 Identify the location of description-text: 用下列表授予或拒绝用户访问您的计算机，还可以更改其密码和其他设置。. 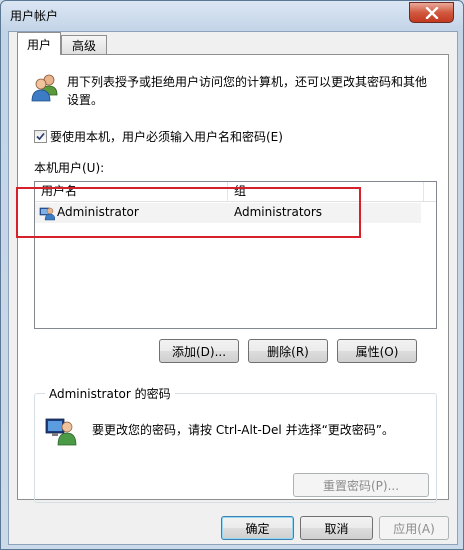
(247, 91).